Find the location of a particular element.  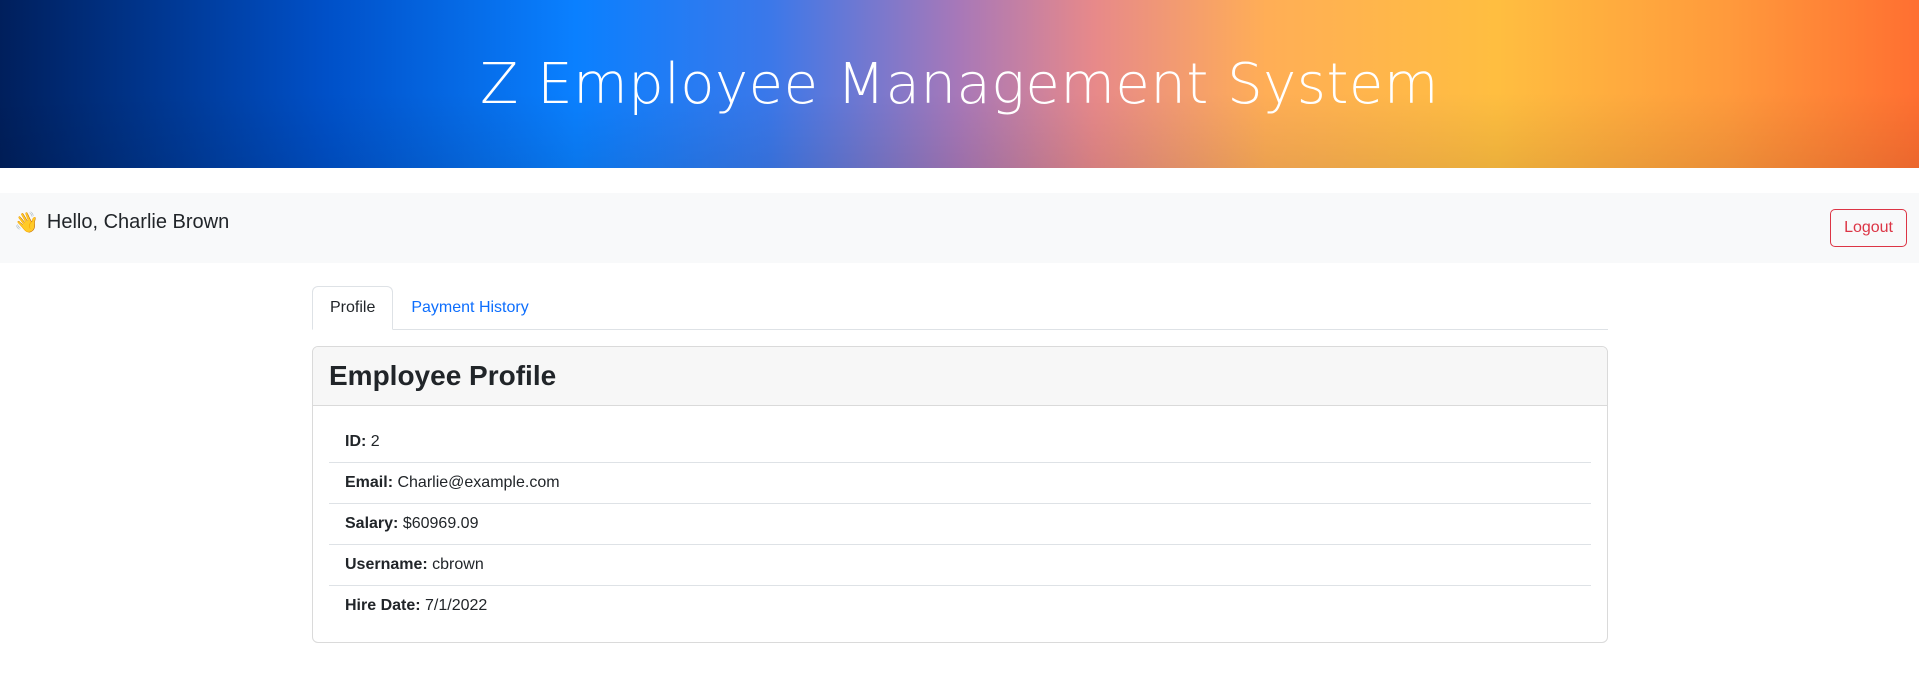

field-username: Username: cbrown is located at coordinates (960, 565).